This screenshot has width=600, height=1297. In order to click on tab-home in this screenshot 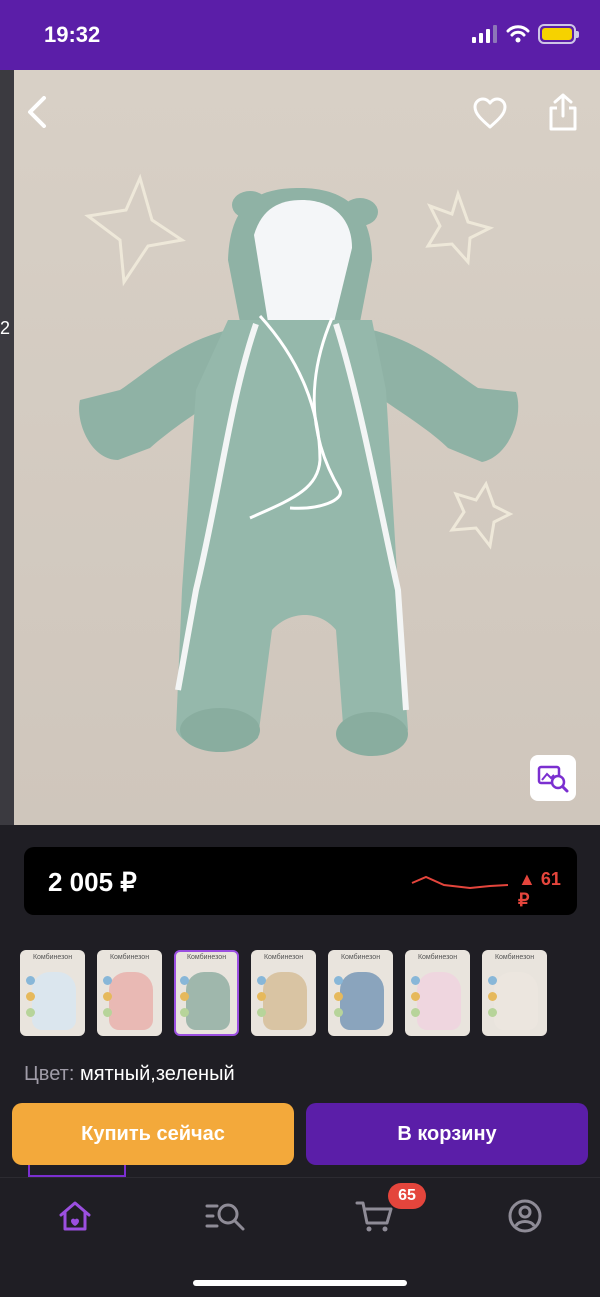, I will do `click(75, 1216)`.